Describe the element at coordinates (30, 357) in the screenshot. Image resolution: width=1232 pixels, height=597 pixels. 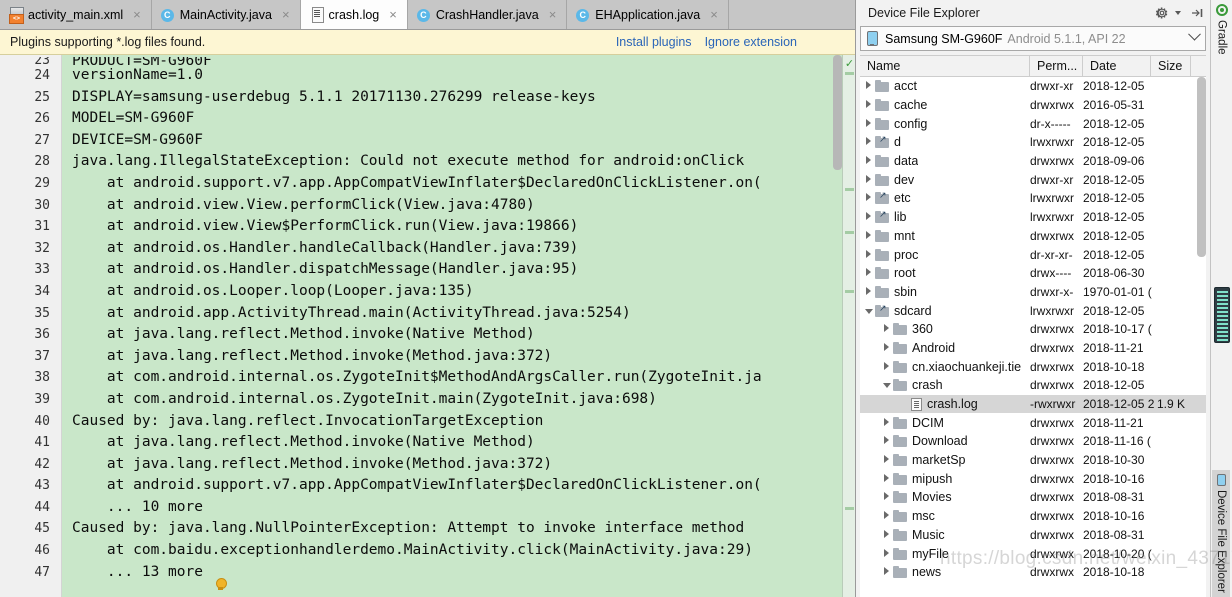
I see `line-number: 37` at that location.